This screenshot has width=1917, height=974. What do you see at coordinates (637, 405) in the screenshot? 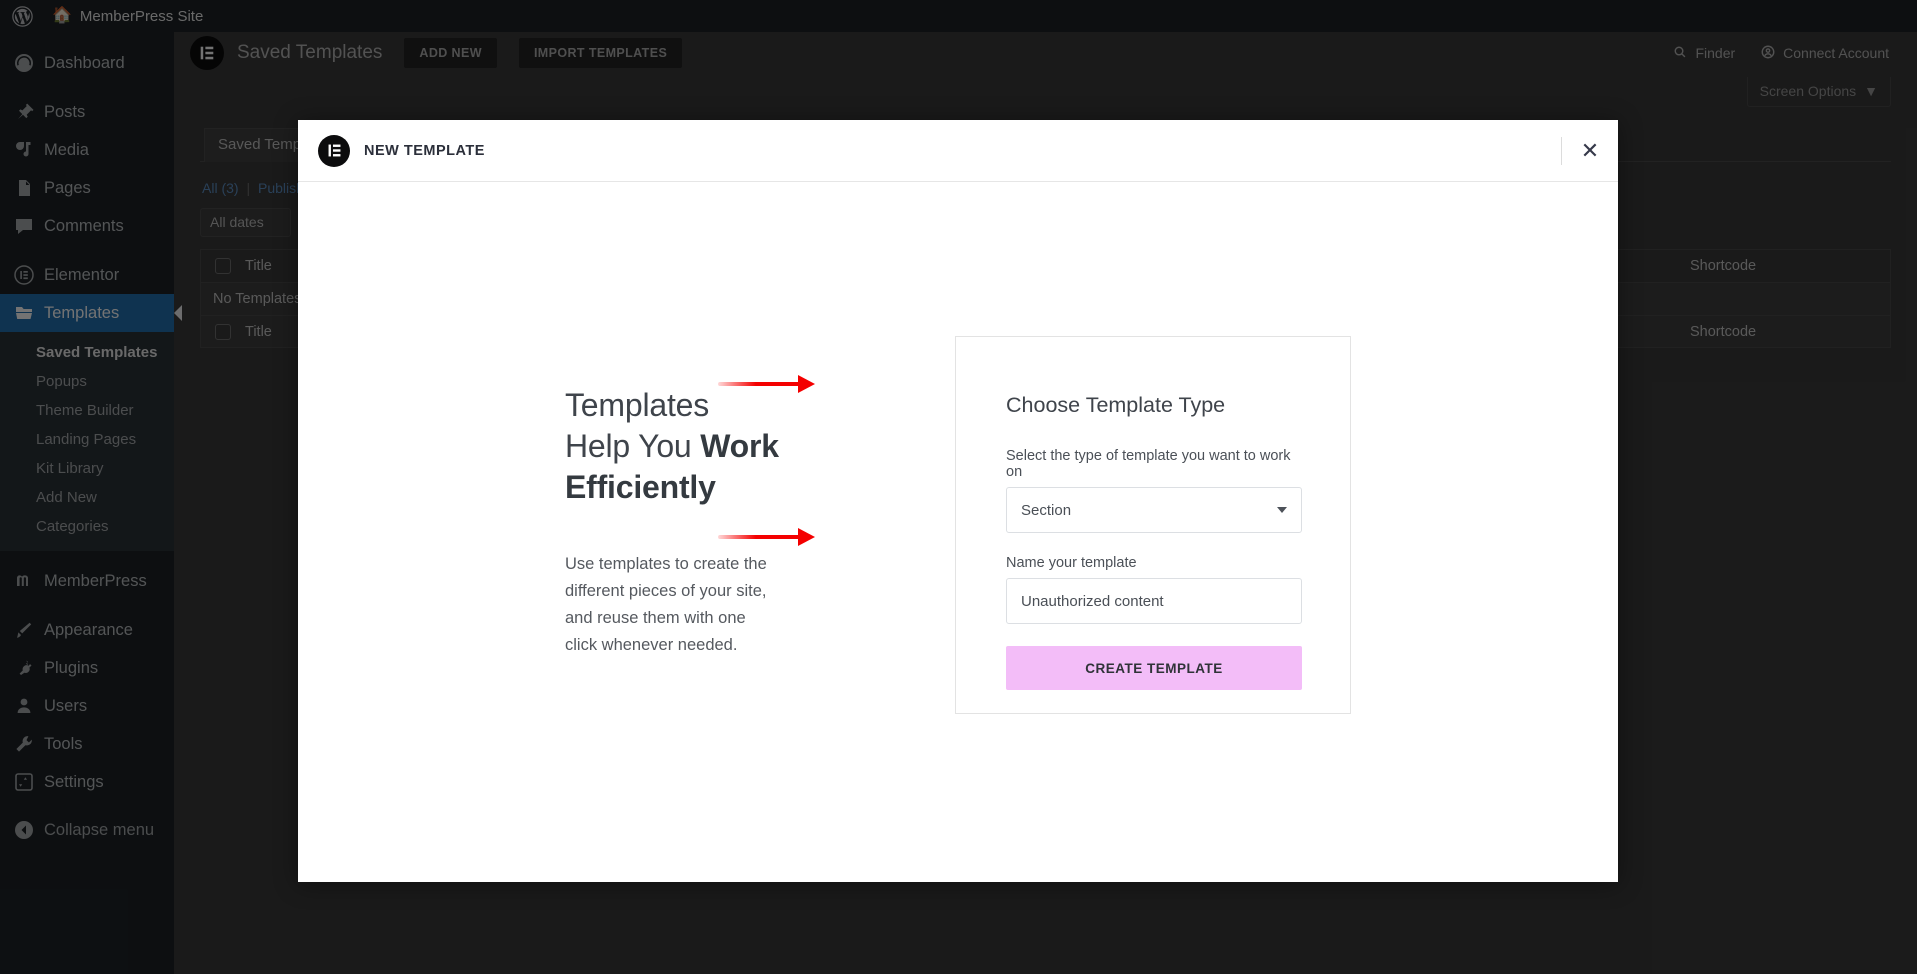
I see `promo-heading-line1: Templates` at bounding box center [637, 405].